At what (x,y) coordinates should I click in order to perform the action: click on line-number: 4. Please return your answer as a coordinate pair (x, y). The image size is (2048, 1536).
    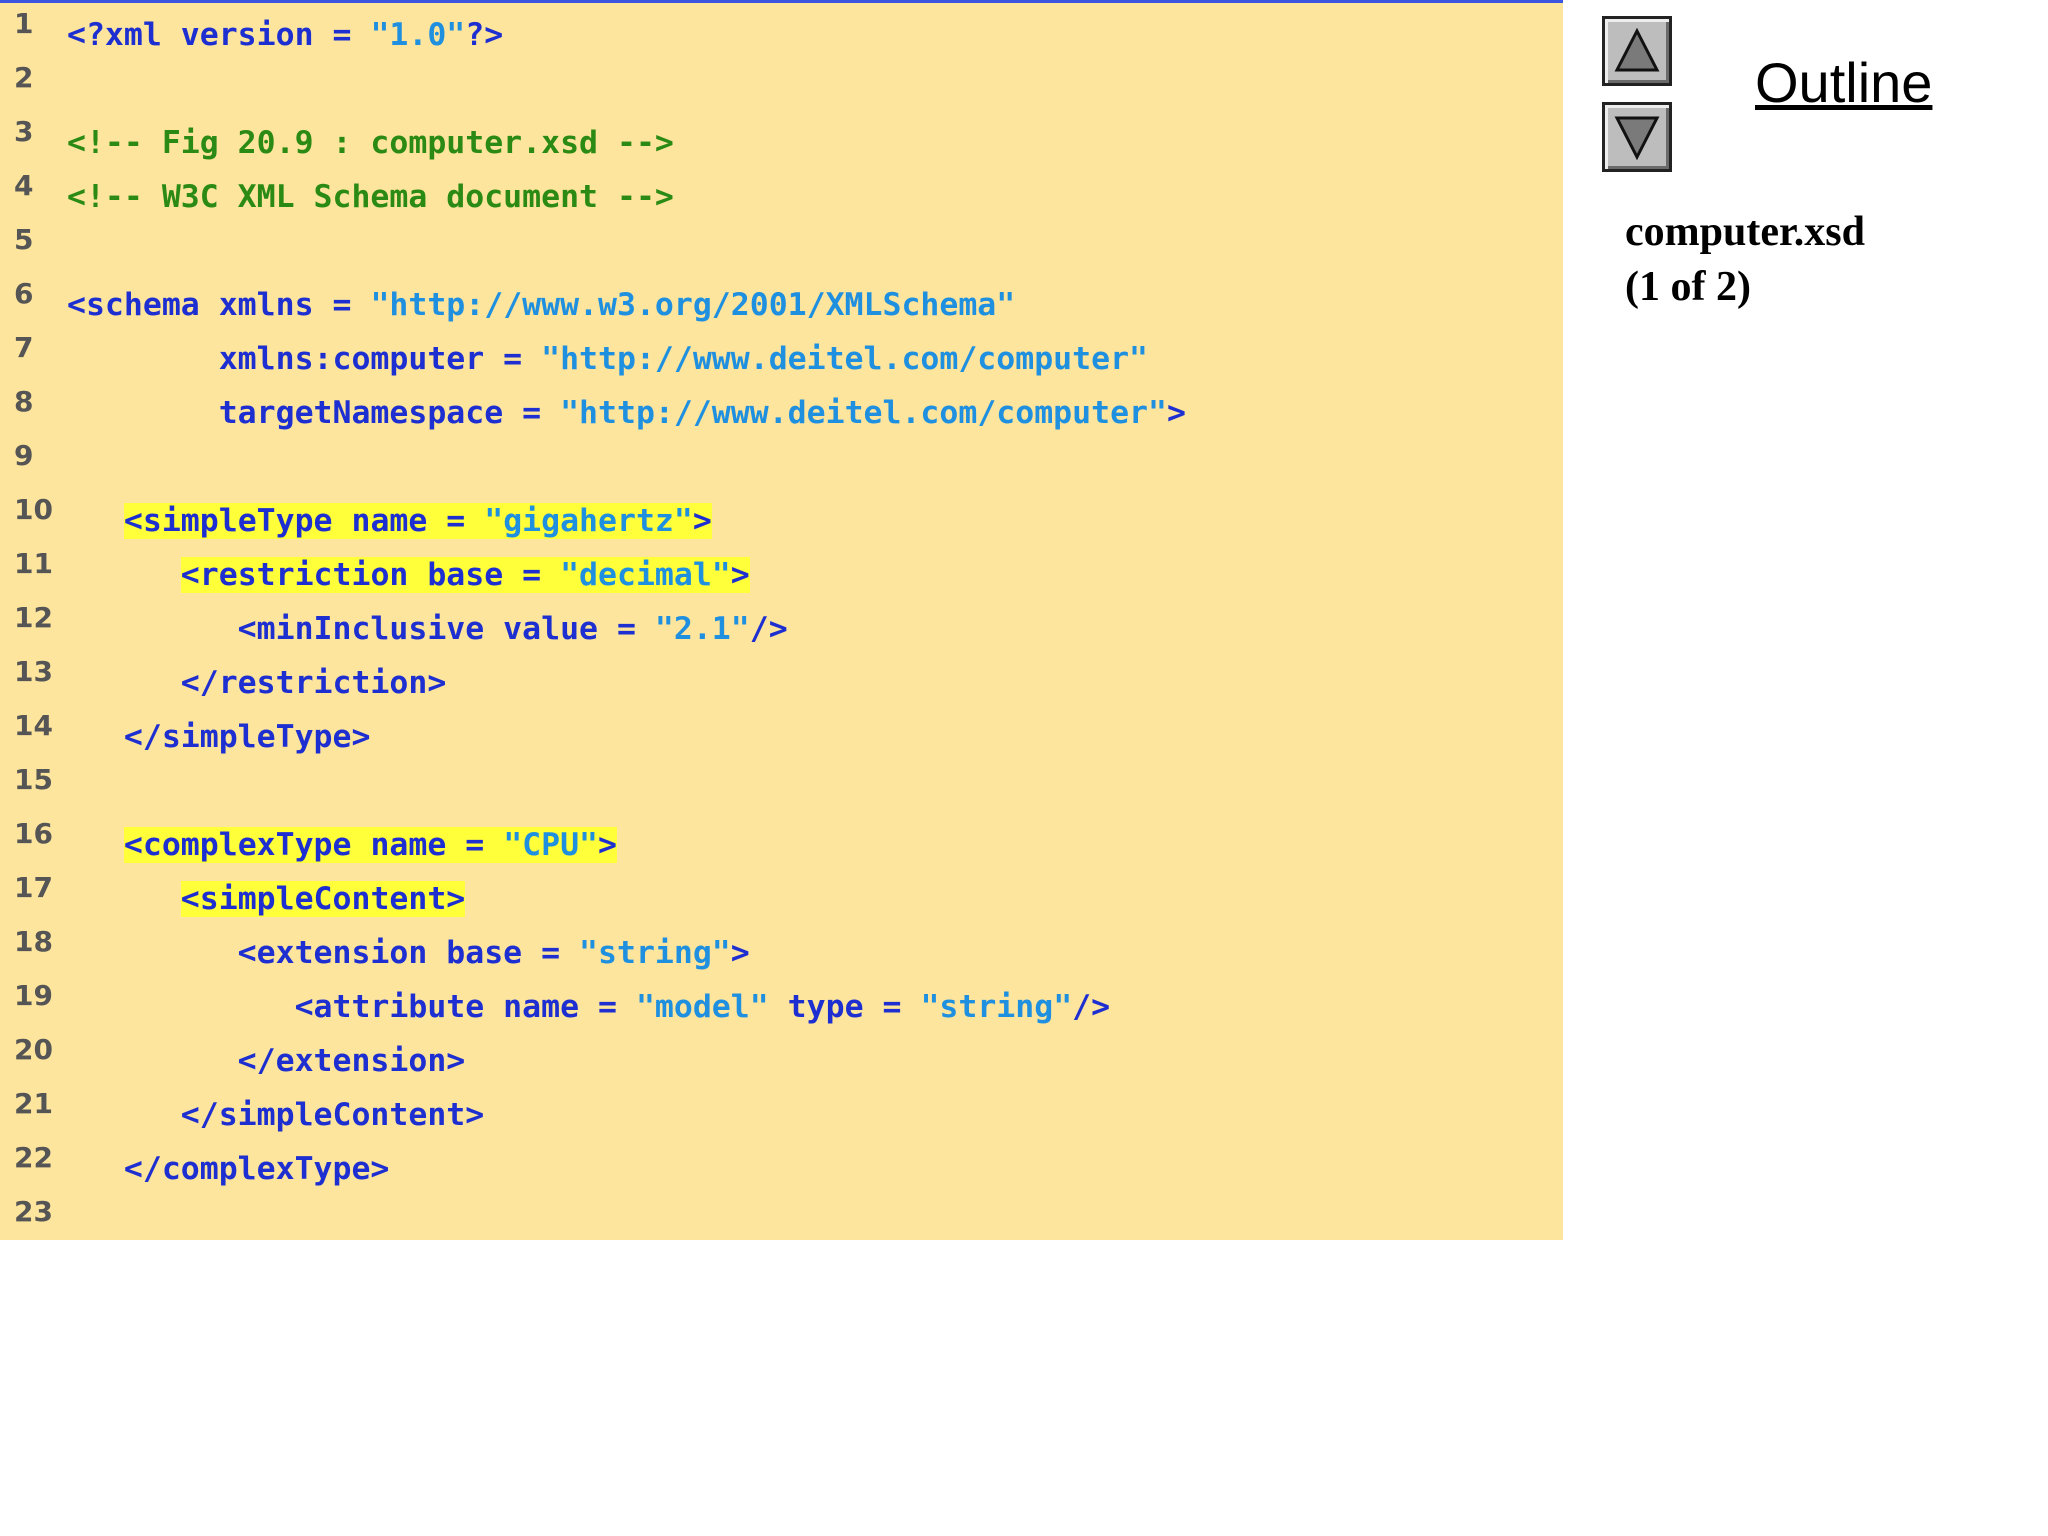
    Looking at the image, I should click on (24, 185).